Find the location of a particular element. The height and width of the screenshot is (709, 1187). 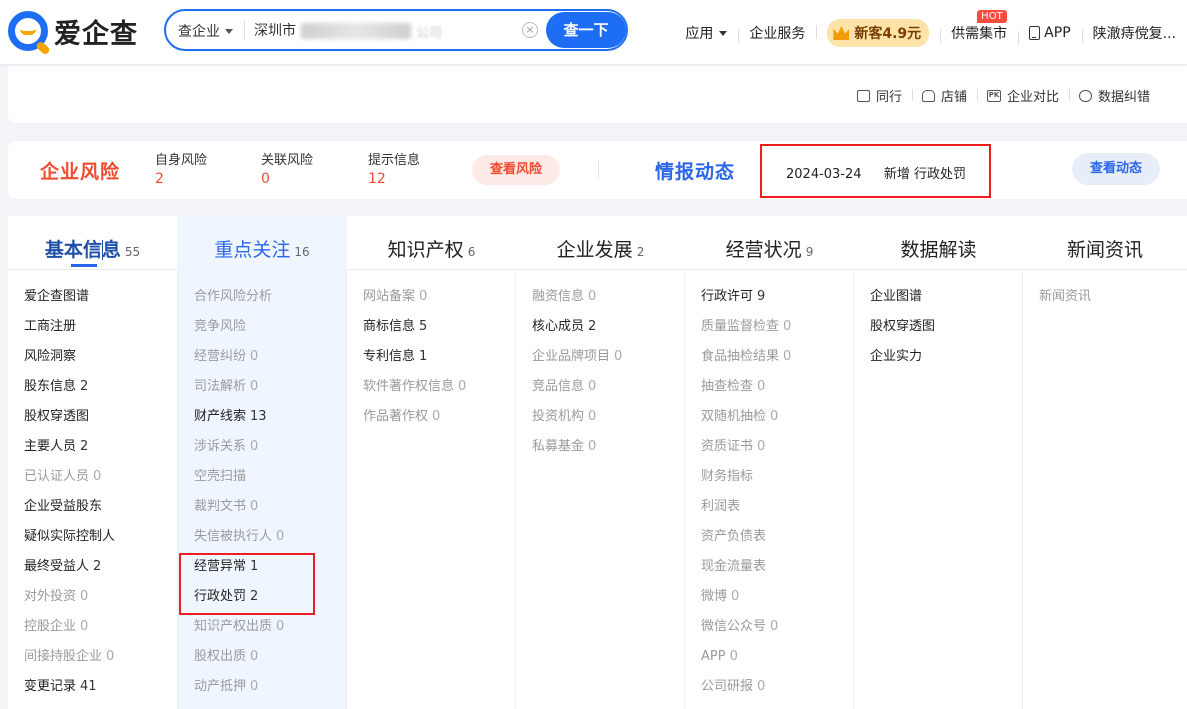

list-item-label: 商标信息 is located at coordinates (389, 326).